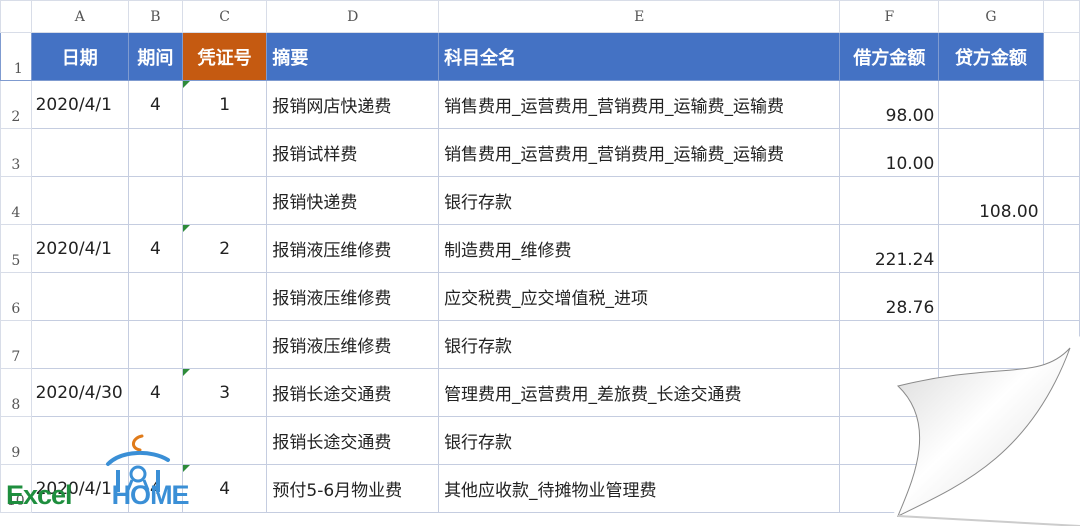 The width and height of the screenshot is (1080, 526). Describe the element at coordinates (353, 56) in the screenshot. I see `header-summary: 摘要` at that location.